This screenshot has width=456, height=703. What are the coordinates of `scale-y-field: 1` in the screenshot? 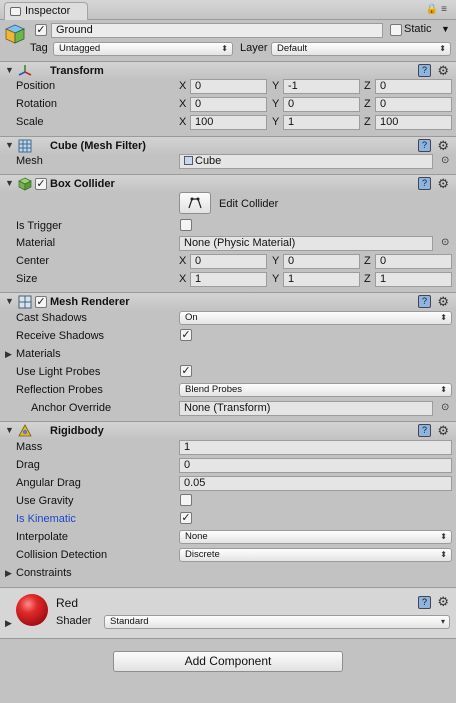 It's located at (321, 122).